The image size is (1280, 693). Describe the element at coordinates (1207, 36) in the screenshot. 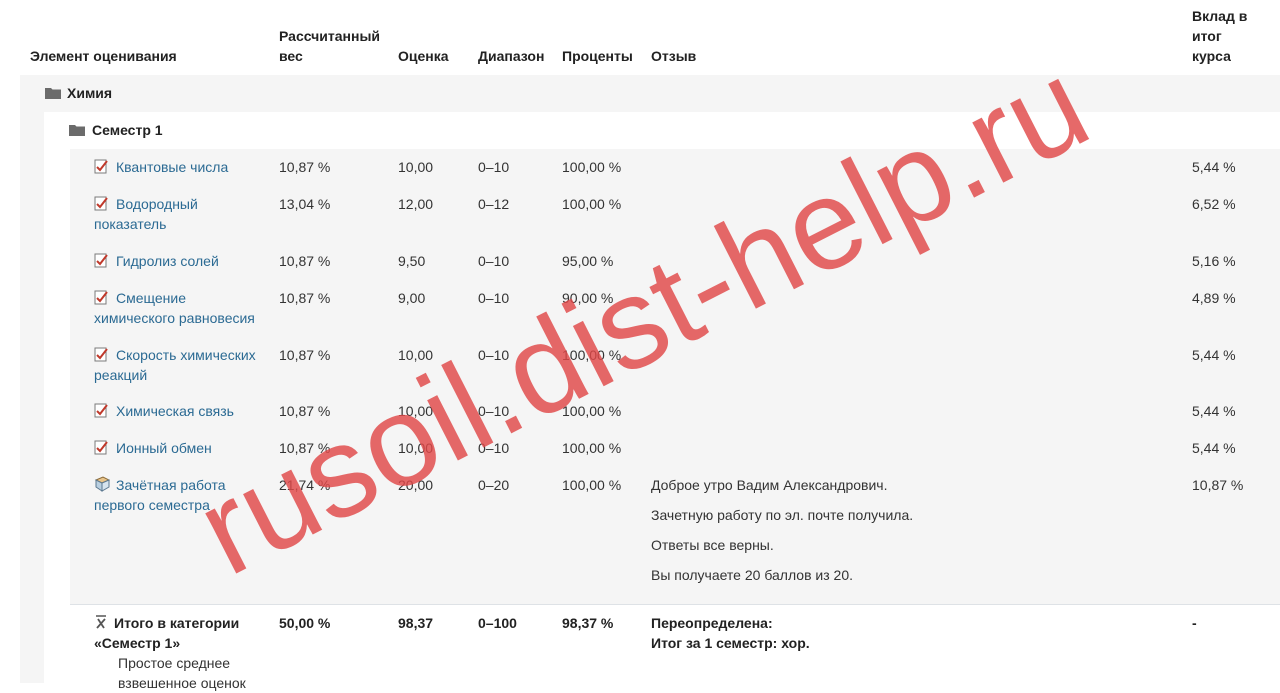

I see `header-contrib-line2: итог` at that location.